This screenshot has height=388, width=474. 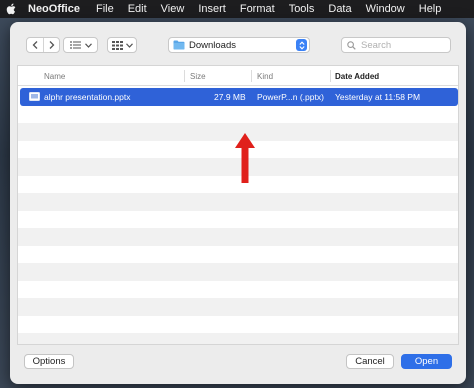 I want to click on chevron-right-icon, so click(x=51, y=45).